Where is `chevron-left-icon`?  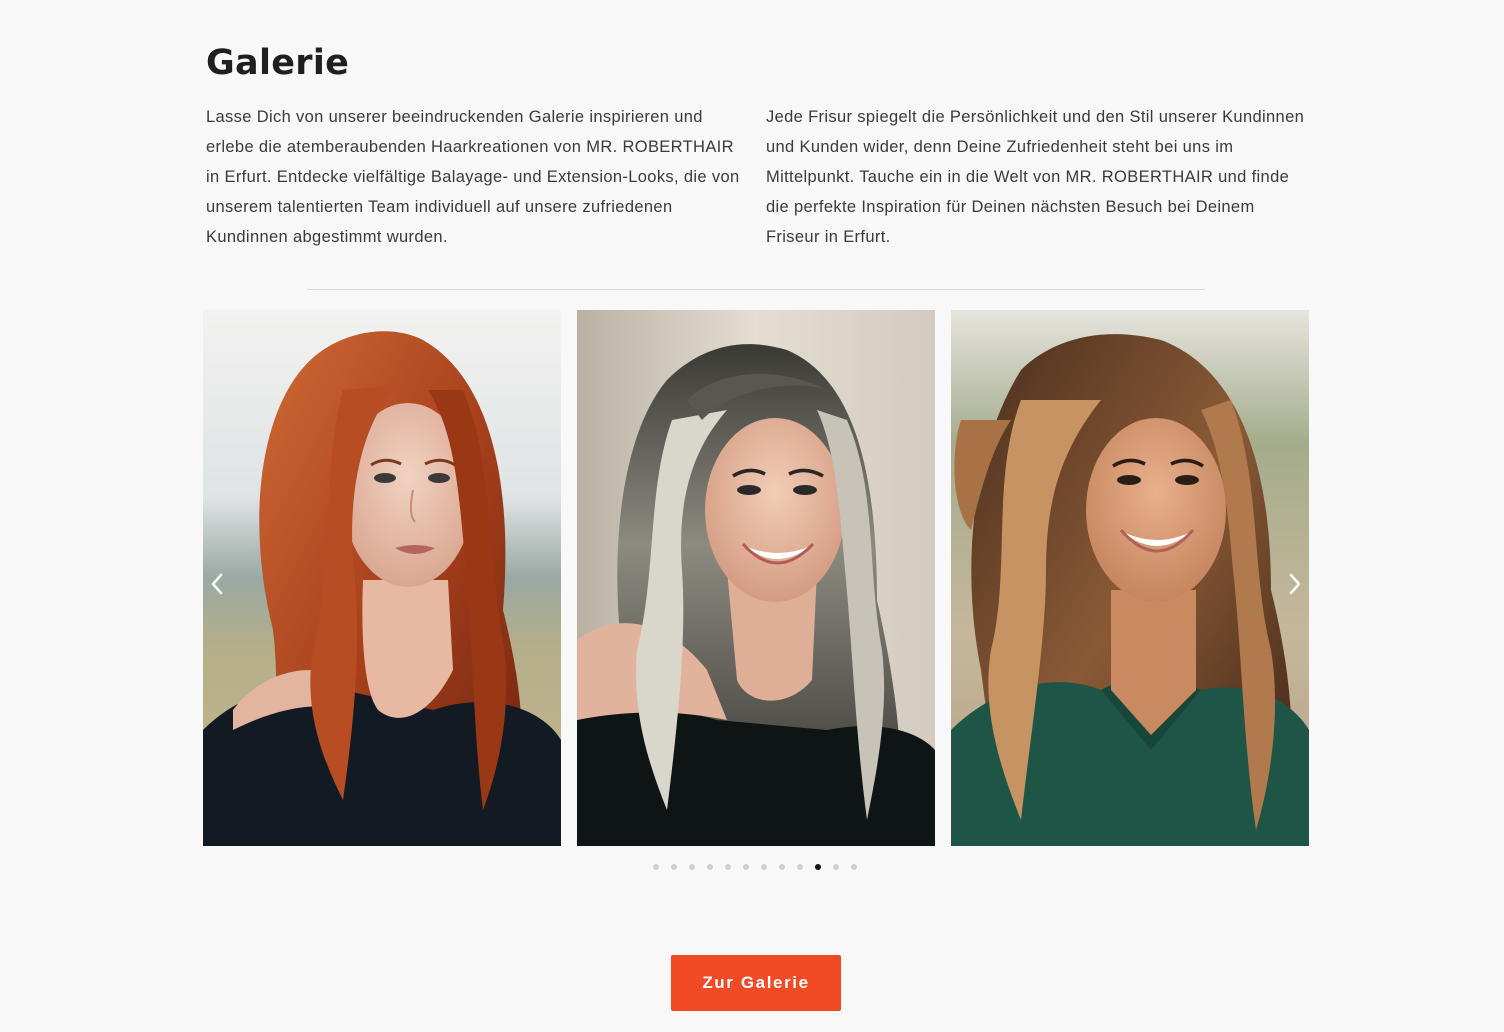
chevron-left-icon is located at coordinates (217, 584).